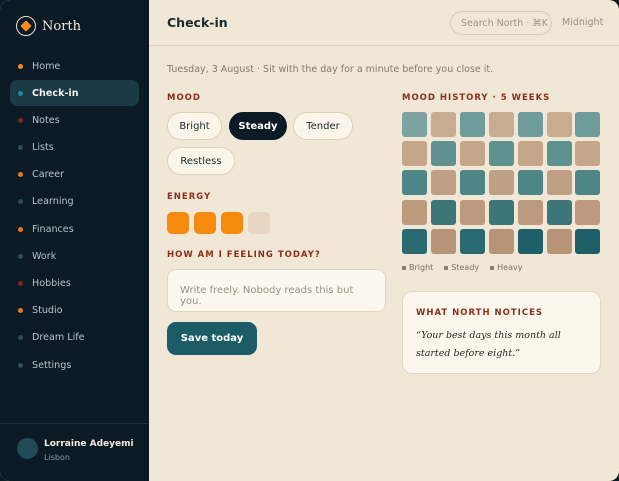 This screenshot has height=481, width=619. I want to click on energy-label: ENERGY, so click(189, 197).